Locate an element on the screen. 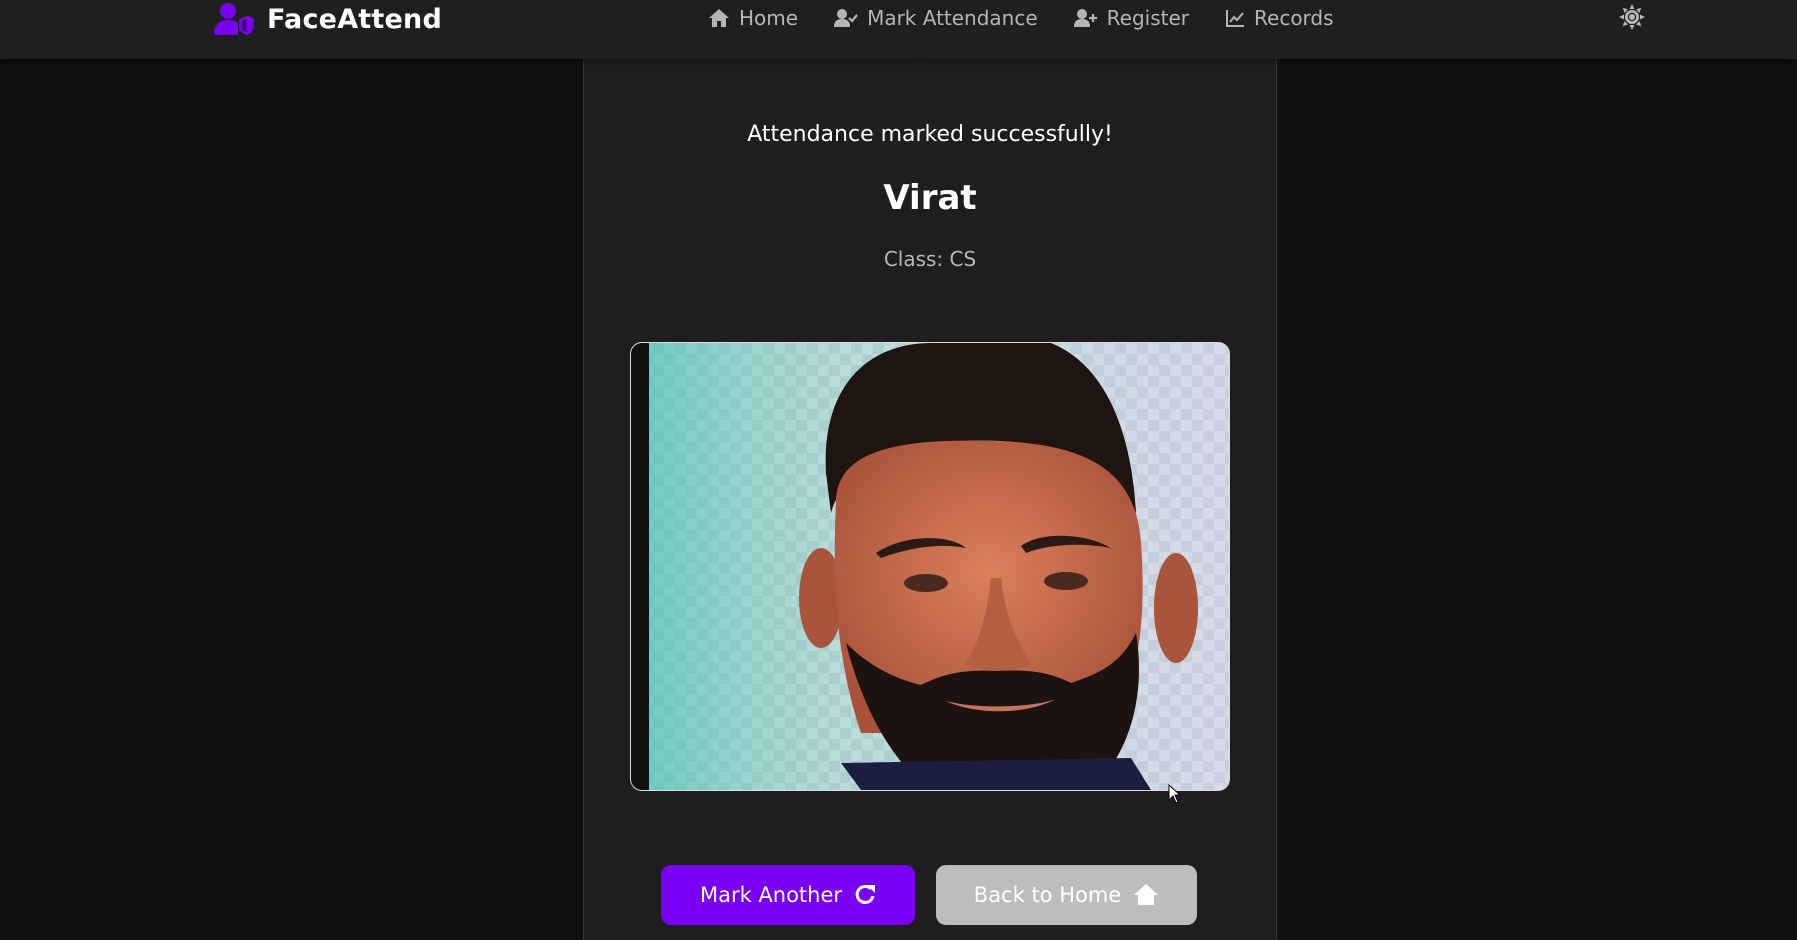  nav-mark-attendance: Mark Attendance is located at coordinates (936, 18).